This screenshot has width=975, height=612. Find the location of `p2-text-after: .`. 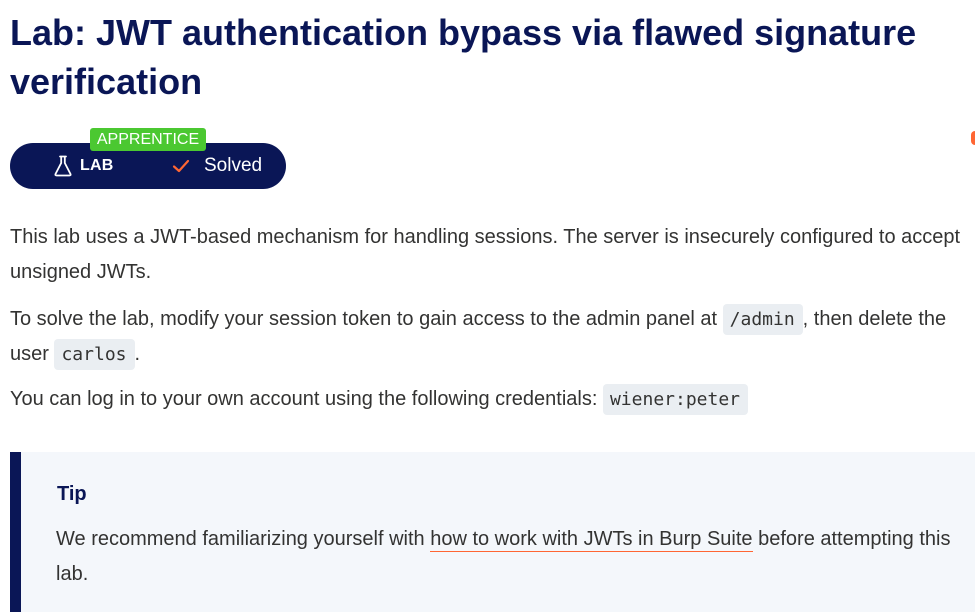

p2-text-after: . is located at coordinates (137, 354).